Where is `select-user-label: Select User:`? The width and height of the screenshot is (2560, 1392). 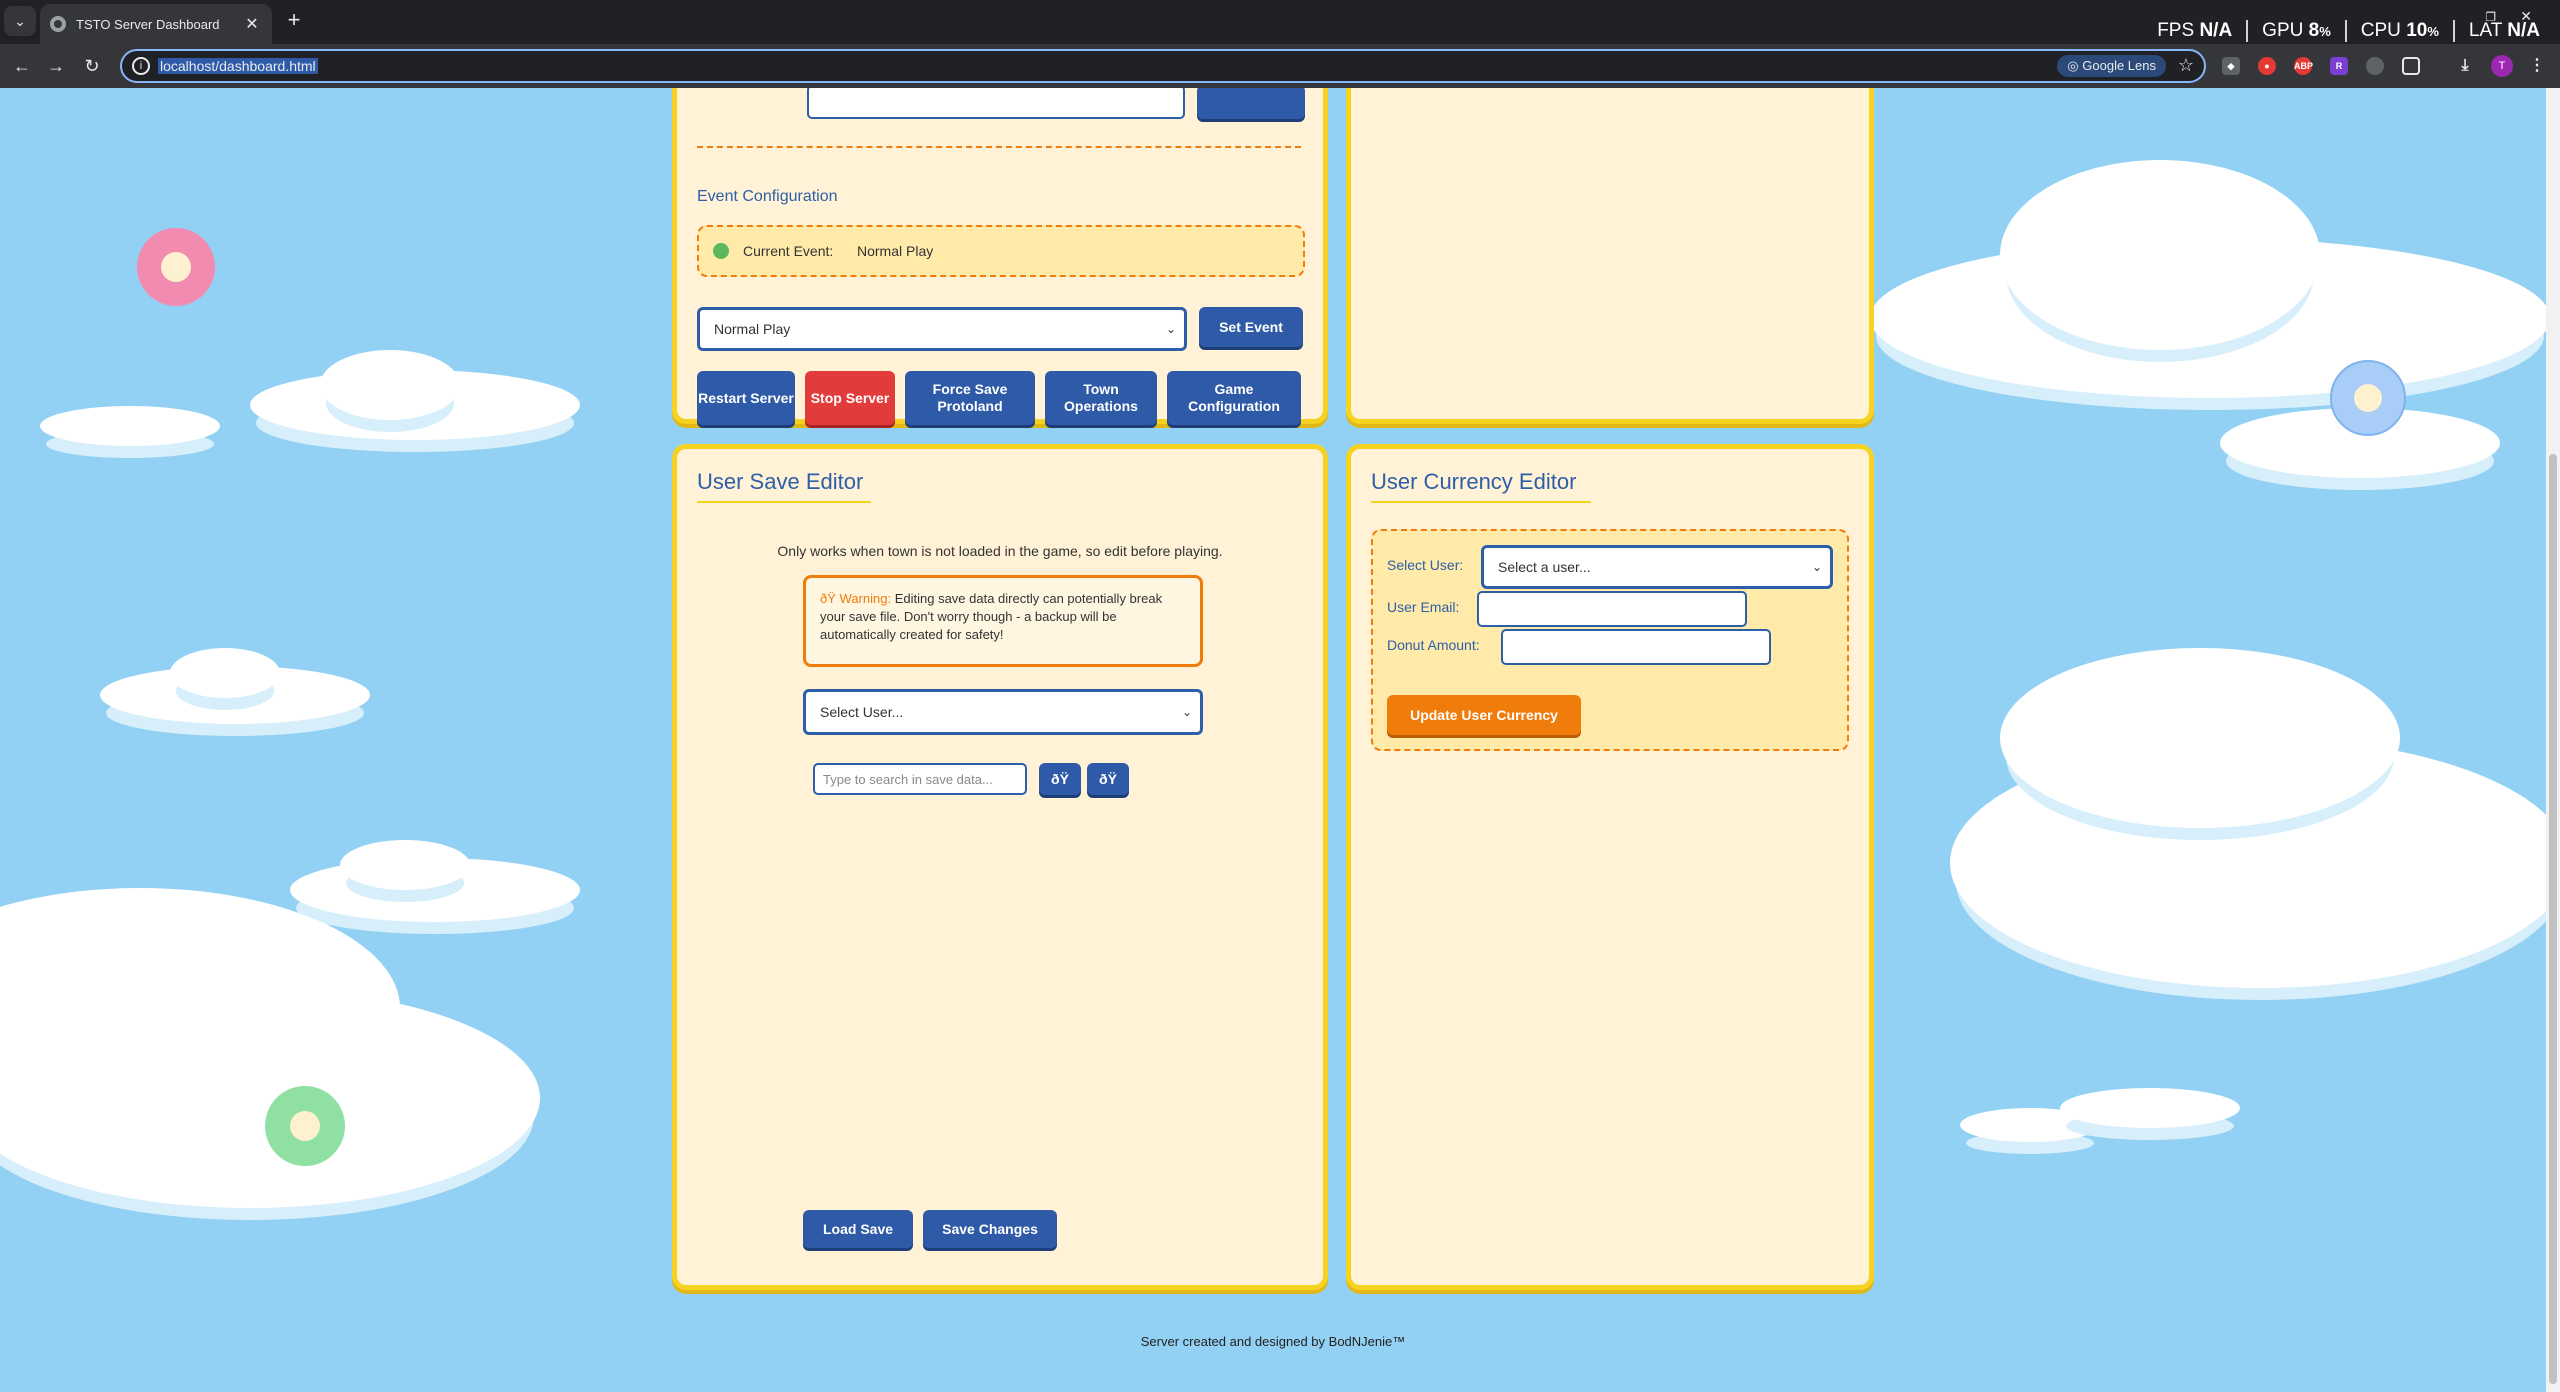
select-user-label: Select User: is located at coordinates (1425, 565).